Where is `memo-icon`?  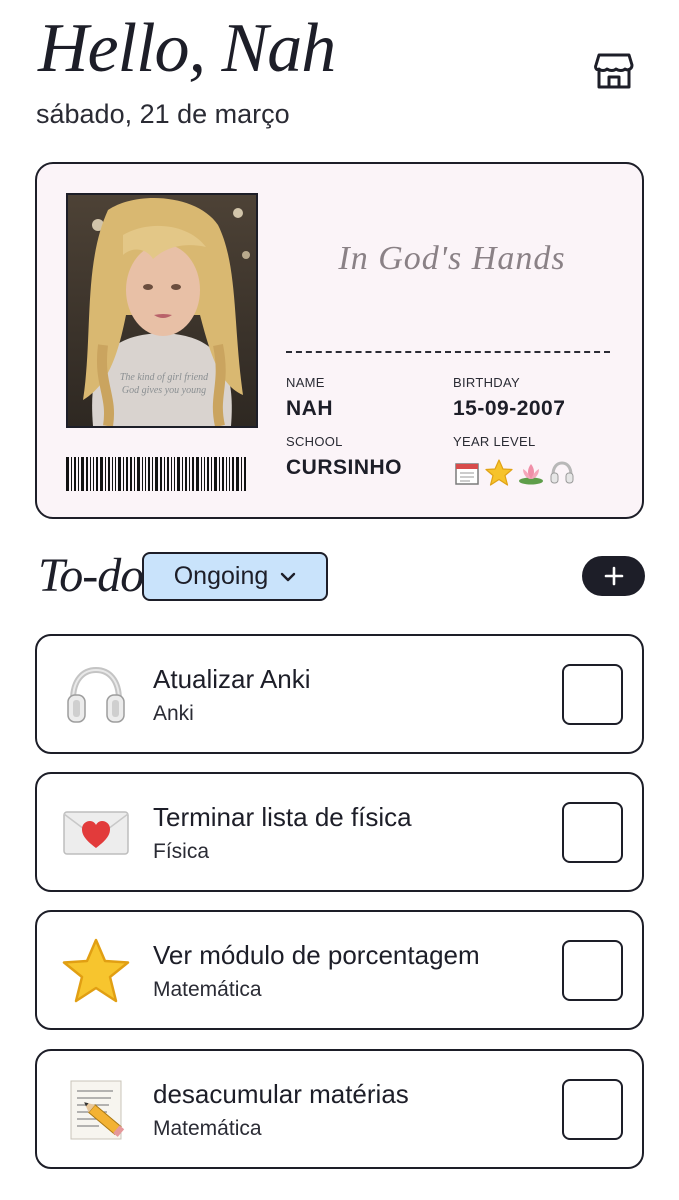 memo-icon is located at coordinates (96, 1110).